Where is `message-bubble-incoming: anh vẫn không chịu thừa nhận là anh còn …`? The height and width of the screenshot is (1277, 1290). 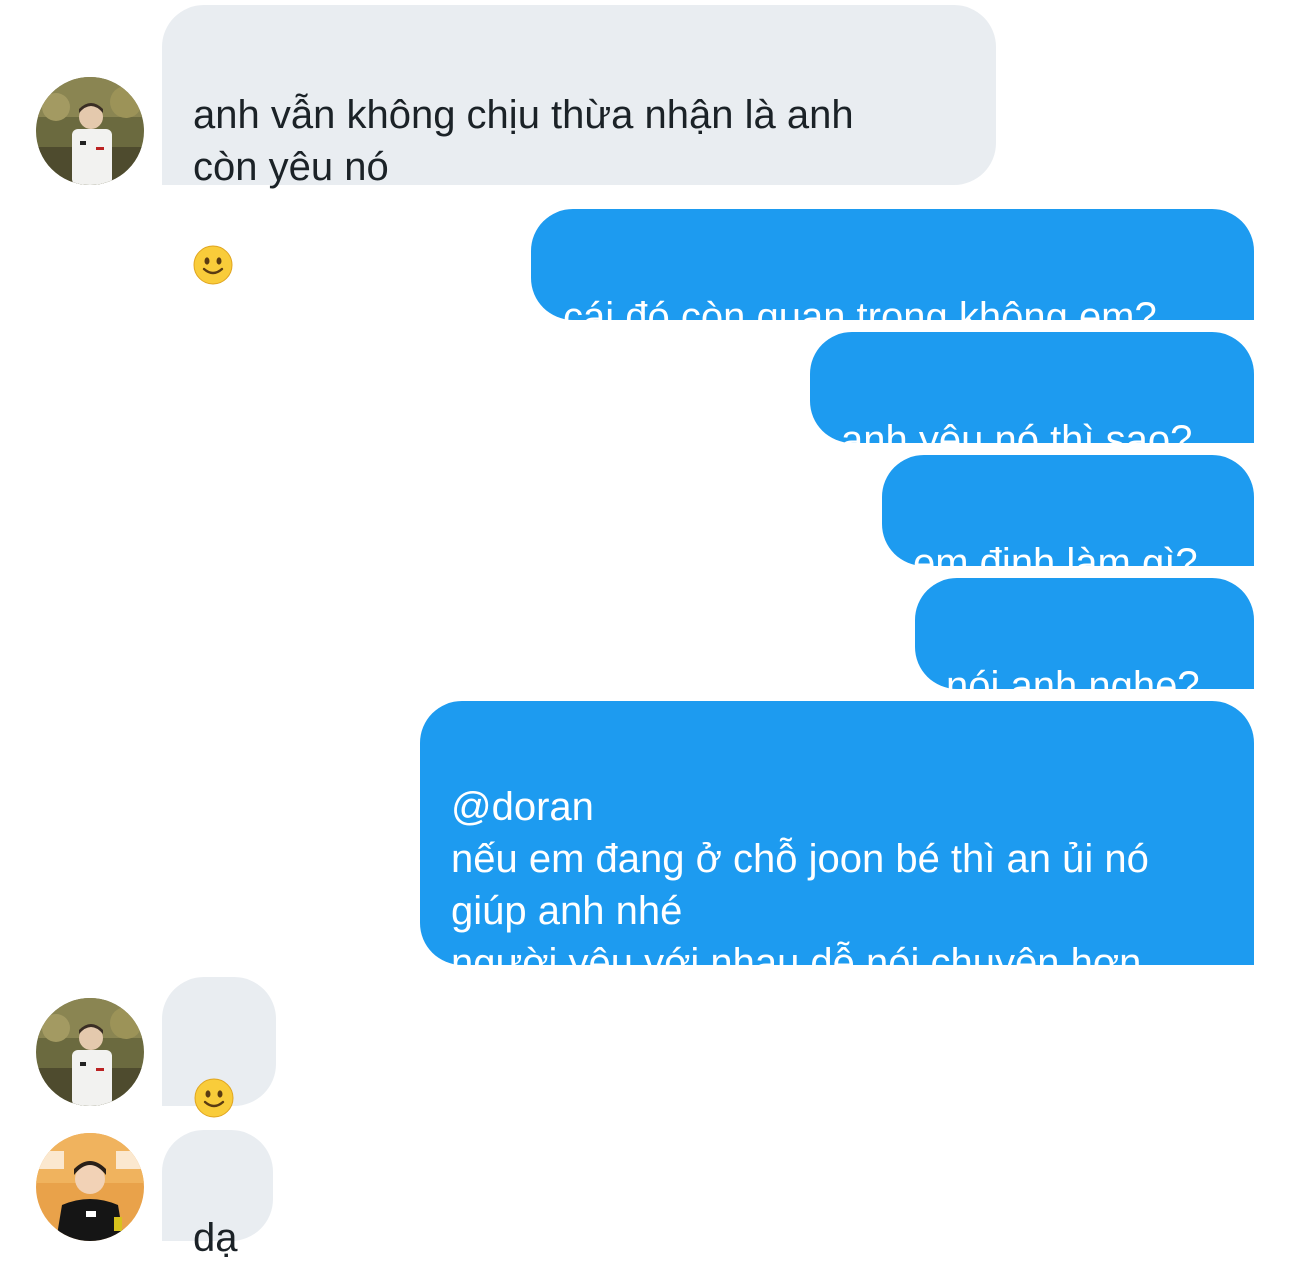 message-bubble-incoming: anh vẫn không chịu thừa nhận là anh còn … is located at coordinates (579, 145).